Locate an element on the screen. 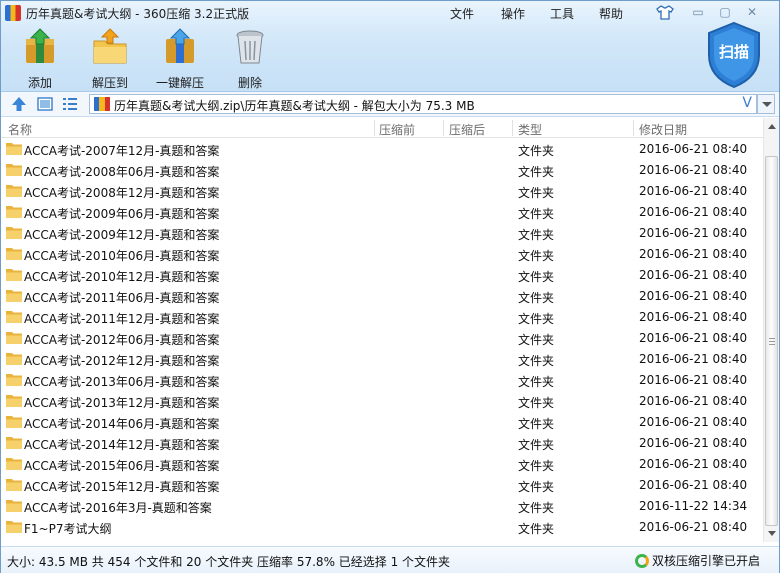 This screenshot has height=573, width=780. table-row: ACCA考试-2007年12月-真题和答案 文件夹 2016-06-21 08:40 is located at coordinates (382, 149).